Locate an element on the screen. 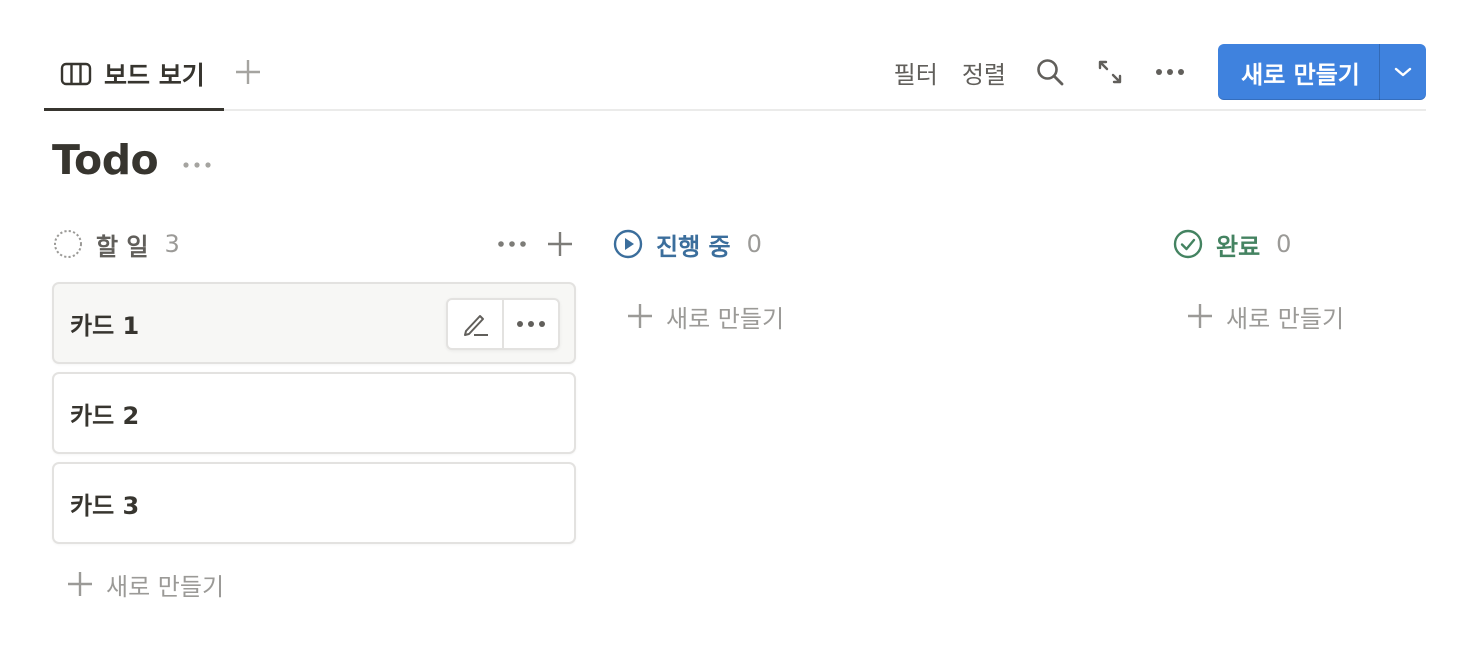 This screenshot has height=650, width=1482. column-name: 할 일 is located at coordinates (122, 246).